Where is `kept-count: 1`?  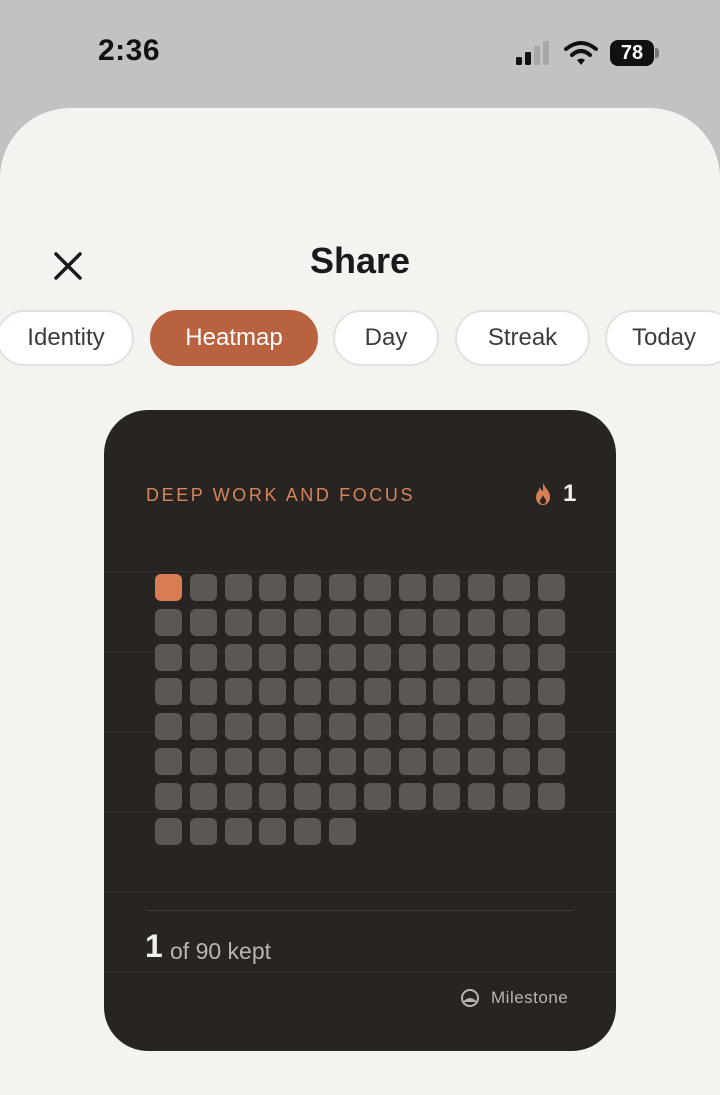 kept-count: 1 is located at coordinates (154, 946).